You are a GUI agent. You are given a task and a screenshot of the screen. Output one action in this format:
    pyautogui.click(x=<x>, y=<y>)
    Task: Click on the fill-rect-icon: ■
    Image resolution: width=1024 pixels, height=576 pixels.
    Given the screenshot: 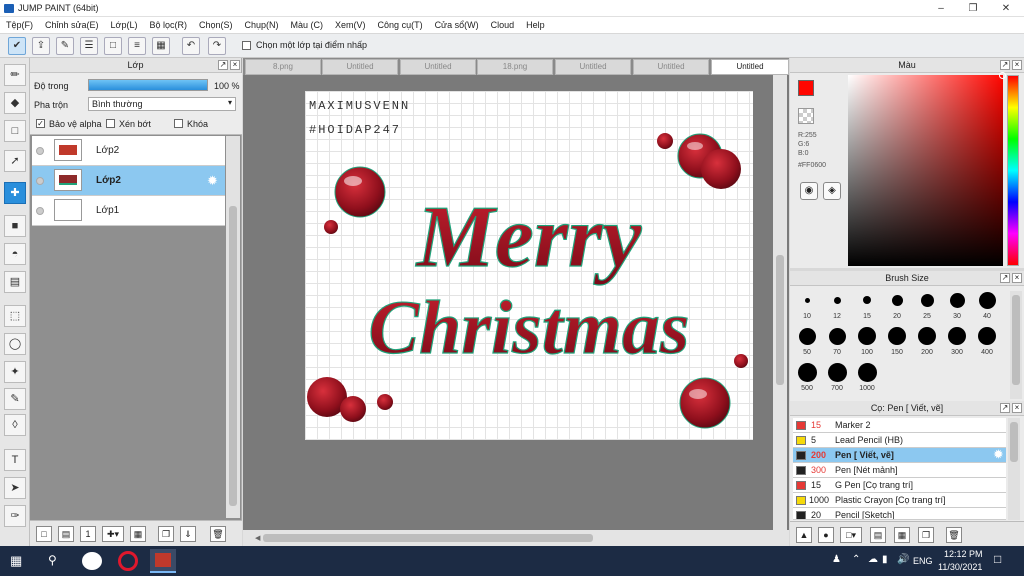 What is the action you would take?
    pyautogui.click(x=15, y=226)
    